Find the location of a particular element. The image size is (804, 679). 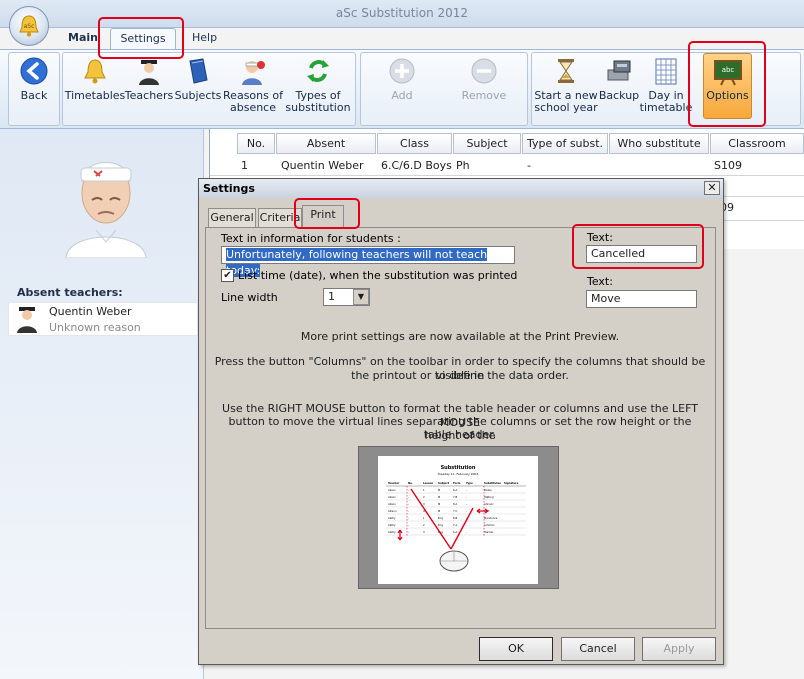

tab-criteria: Criteria is located at coordinates (280, 217).